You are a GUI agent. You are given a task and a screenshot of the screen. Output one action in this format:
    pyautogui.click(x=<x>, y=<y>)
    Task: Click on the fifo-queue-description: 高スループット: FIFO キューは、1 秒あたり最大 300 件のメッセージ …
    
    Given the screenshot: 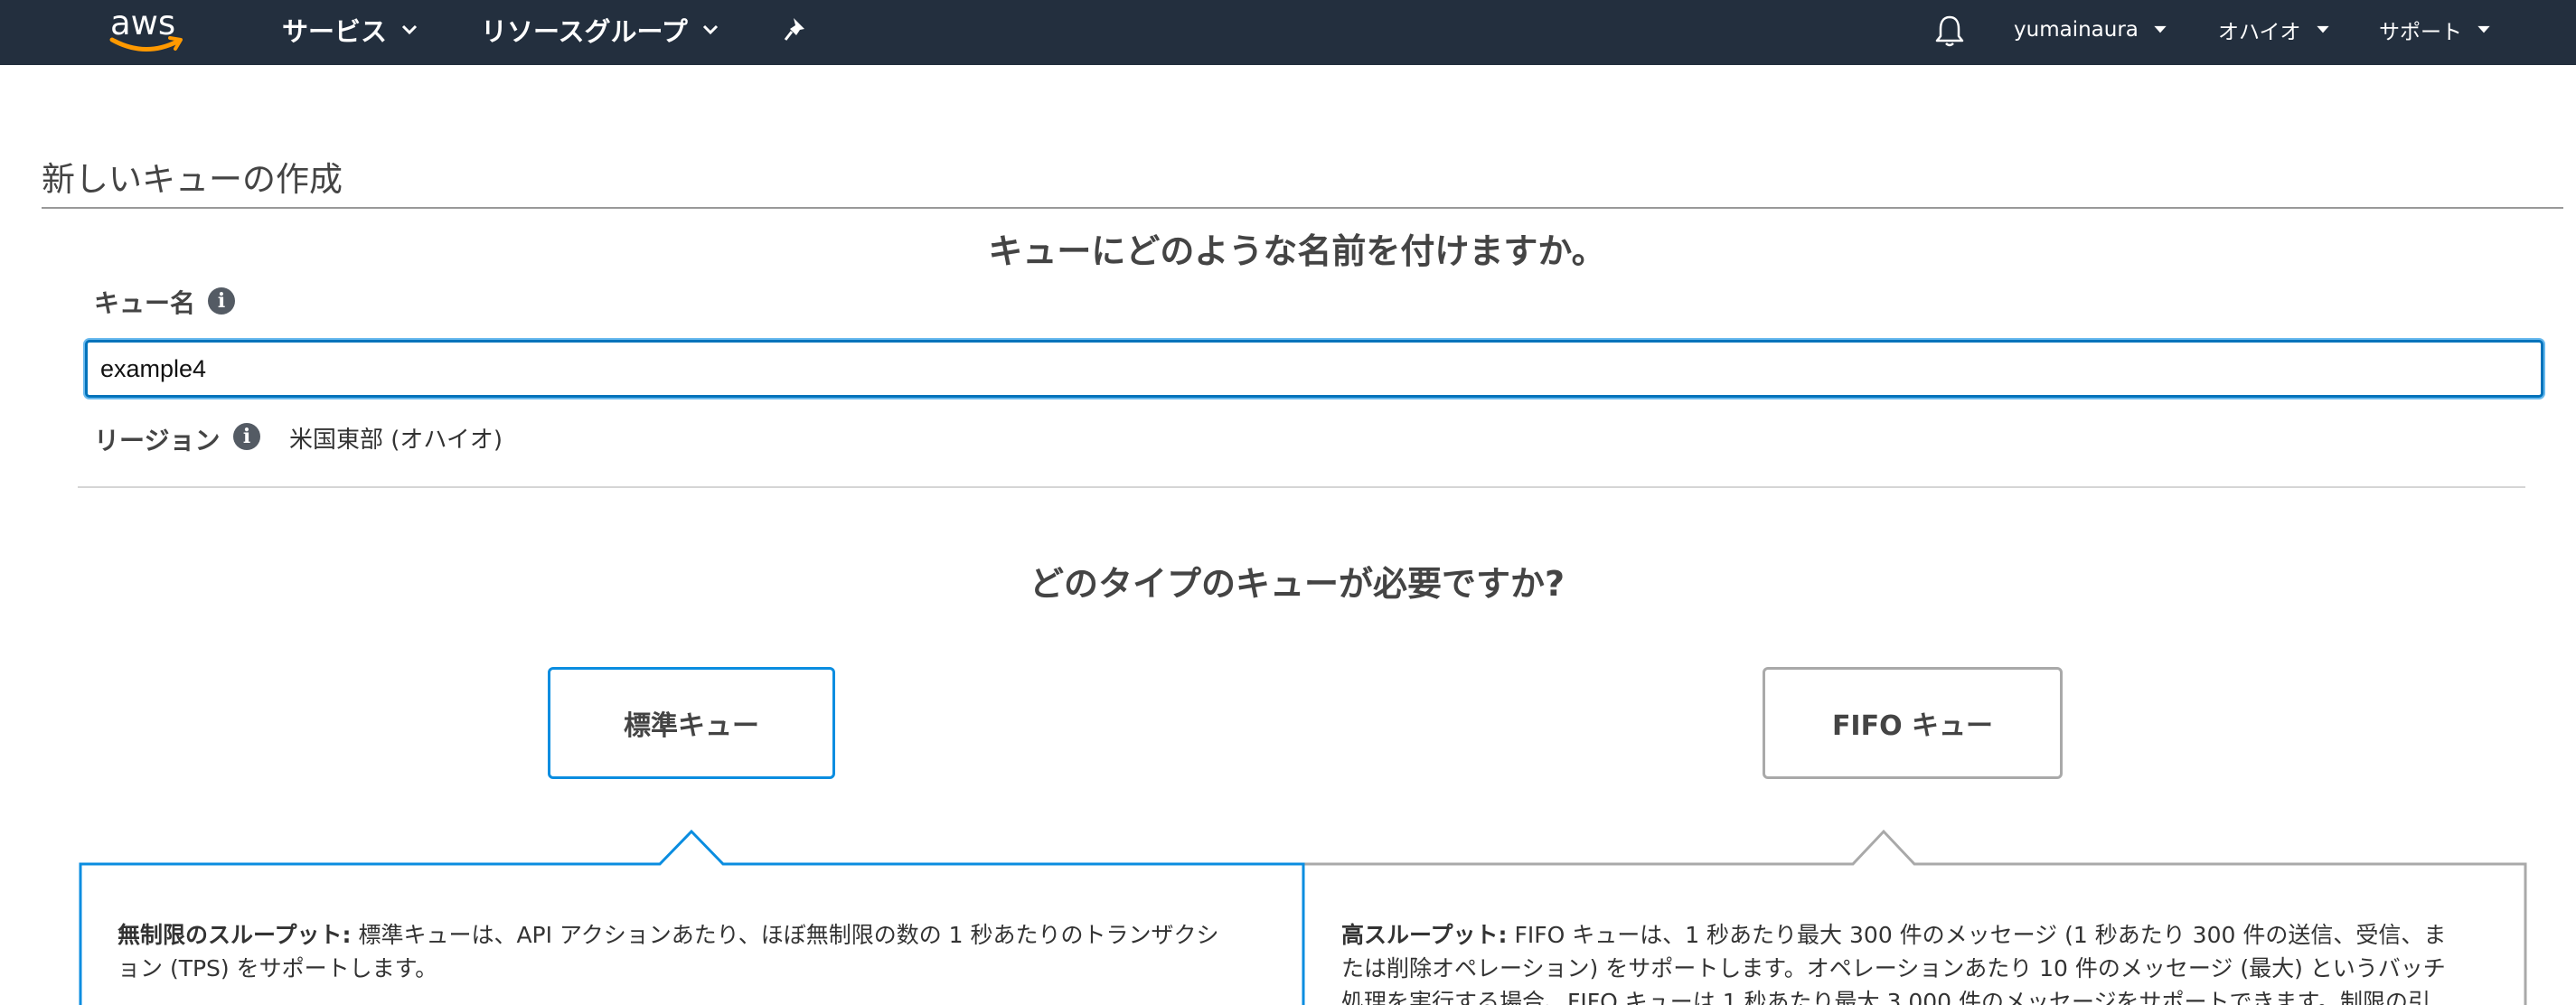 What is the action you would take?
    pyautogui.click(x=1929, y=962)
    